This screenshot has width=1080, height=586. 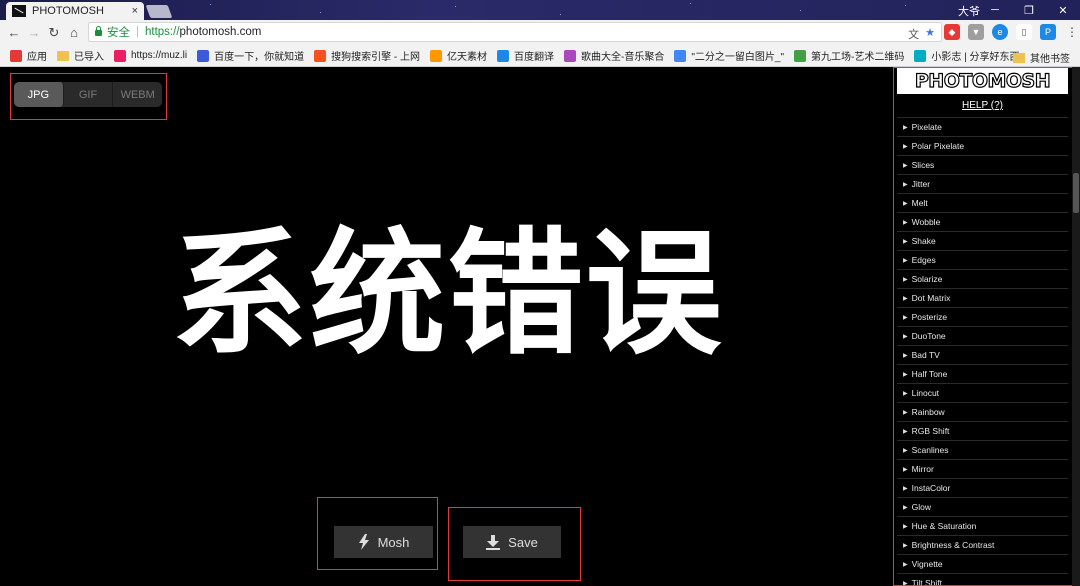 What do you see at coordinates (503, 55) in the screenshot?
I see `translate-icon` at bounding box center [503, 55].